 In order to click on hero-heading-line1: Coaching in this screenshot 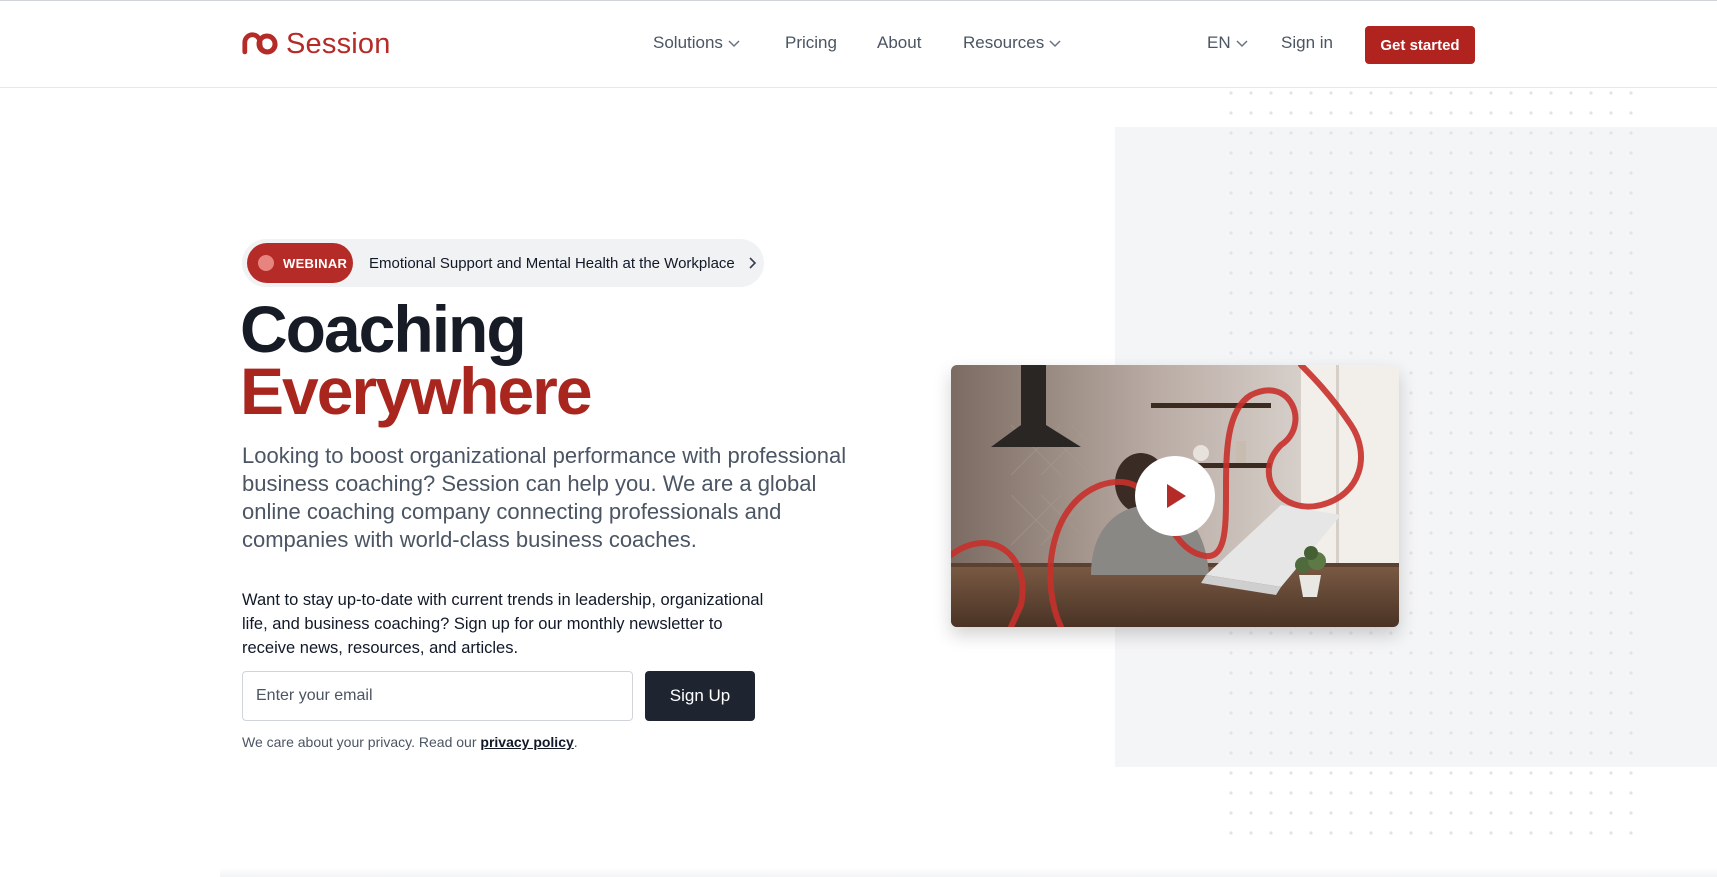, I will do `click(383, 329)`.